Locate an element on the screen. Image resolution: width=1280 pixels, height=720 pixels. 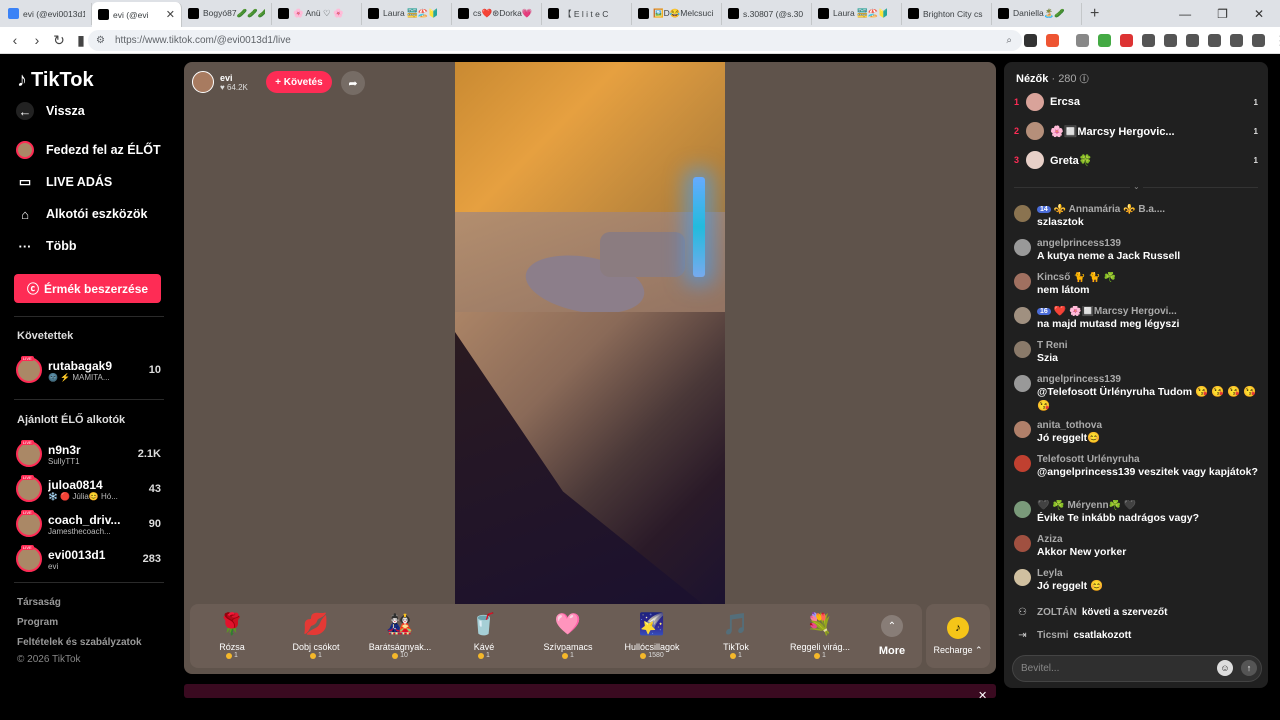
browser-tab: cs❤️⊛Dorka💗 is located at coordinates (497, 13).